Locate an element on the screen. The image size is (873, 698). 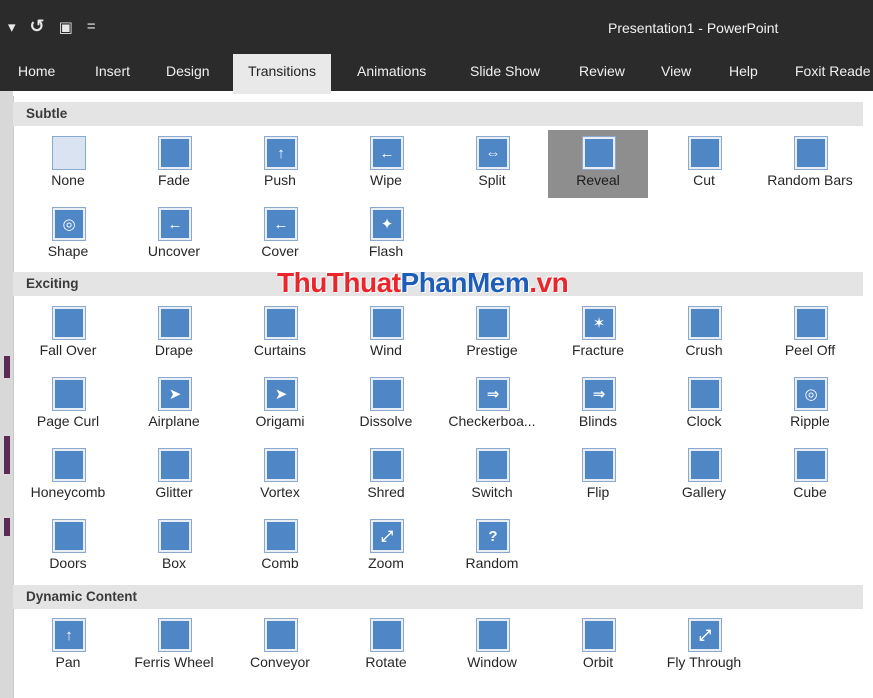
random-icon: ? is located at coordinates (493, 536).